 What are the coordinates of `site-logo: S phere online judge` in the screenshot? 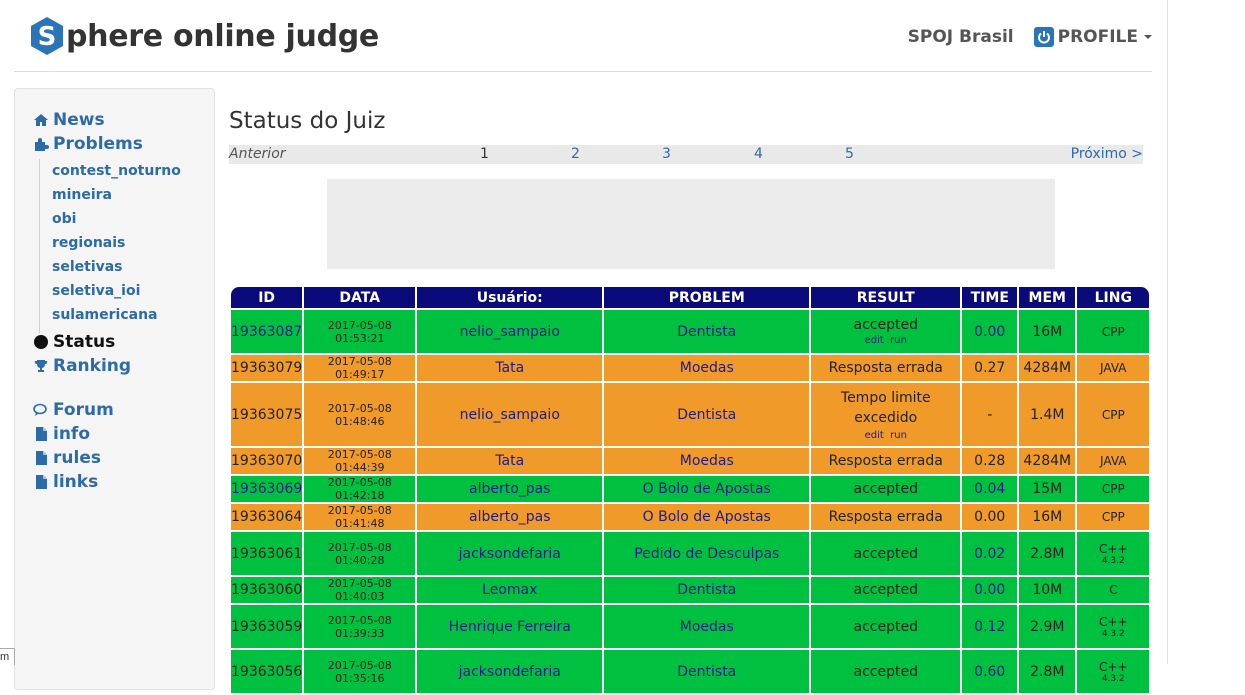 It's located at (204, 36).